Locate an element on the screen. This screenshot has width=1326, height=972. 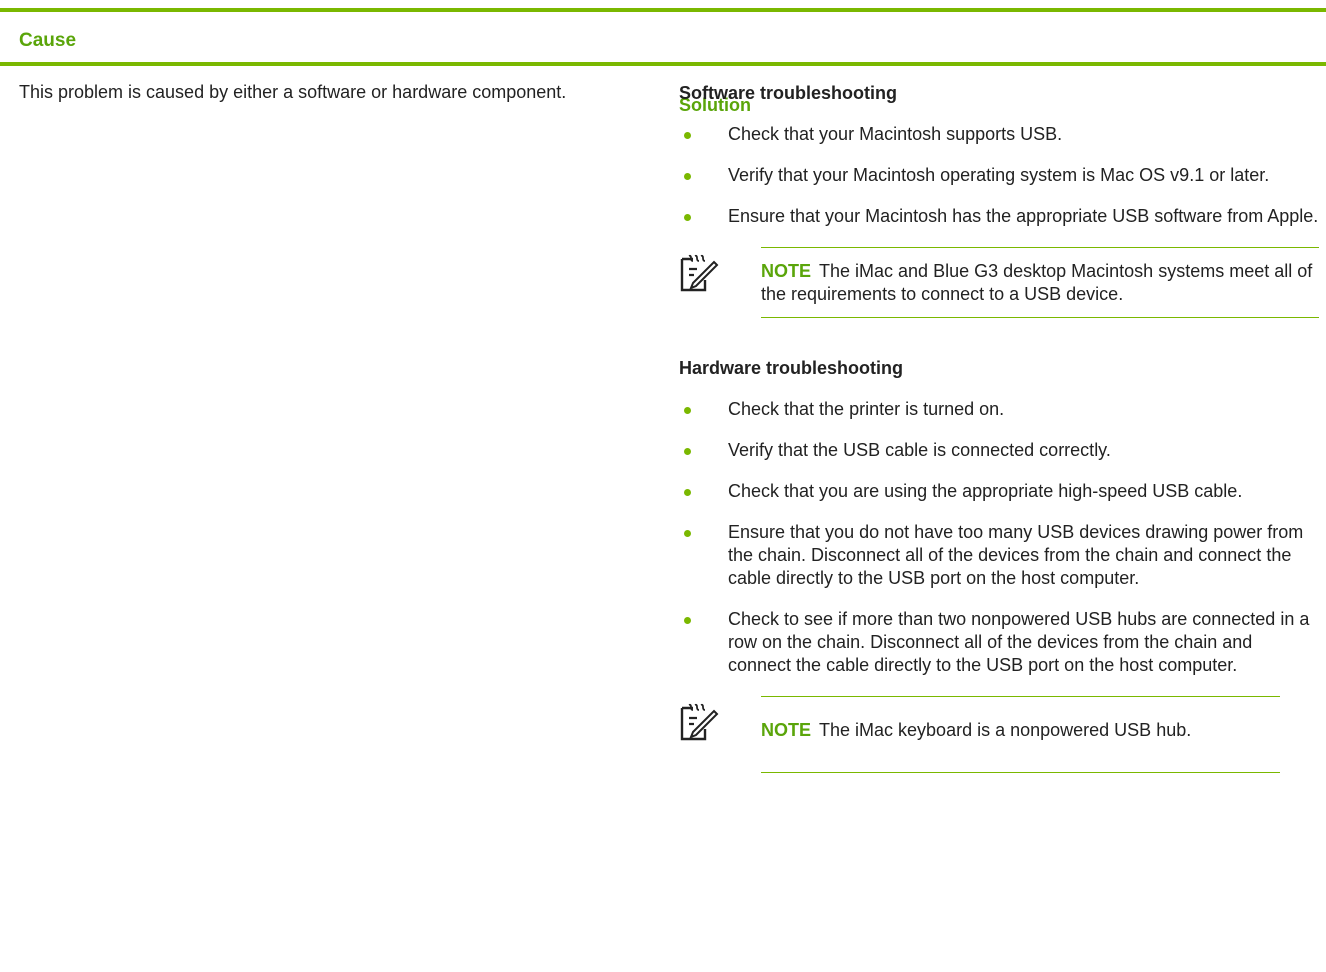
cause-header: Cause is located at coordinates (48, 40).